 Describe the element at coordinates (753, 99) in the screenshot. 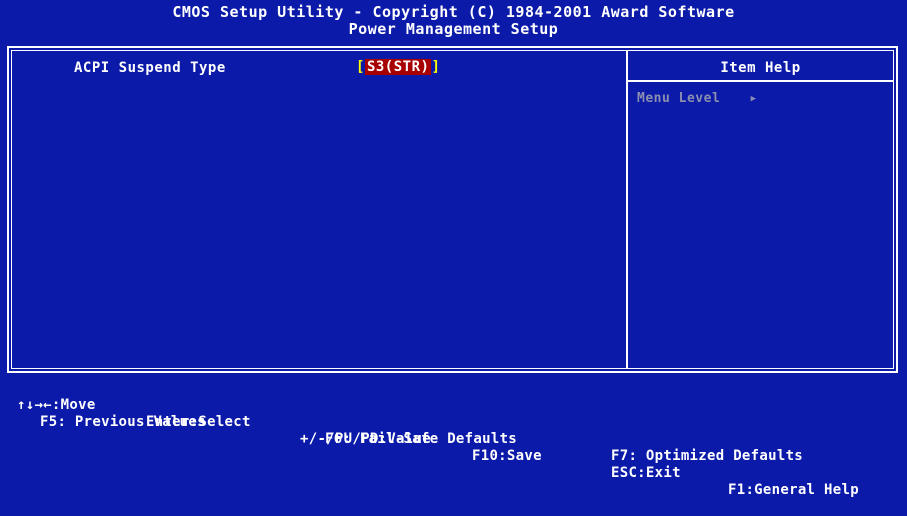

I see `menu-level-arrow-icon: ▶` at that location.